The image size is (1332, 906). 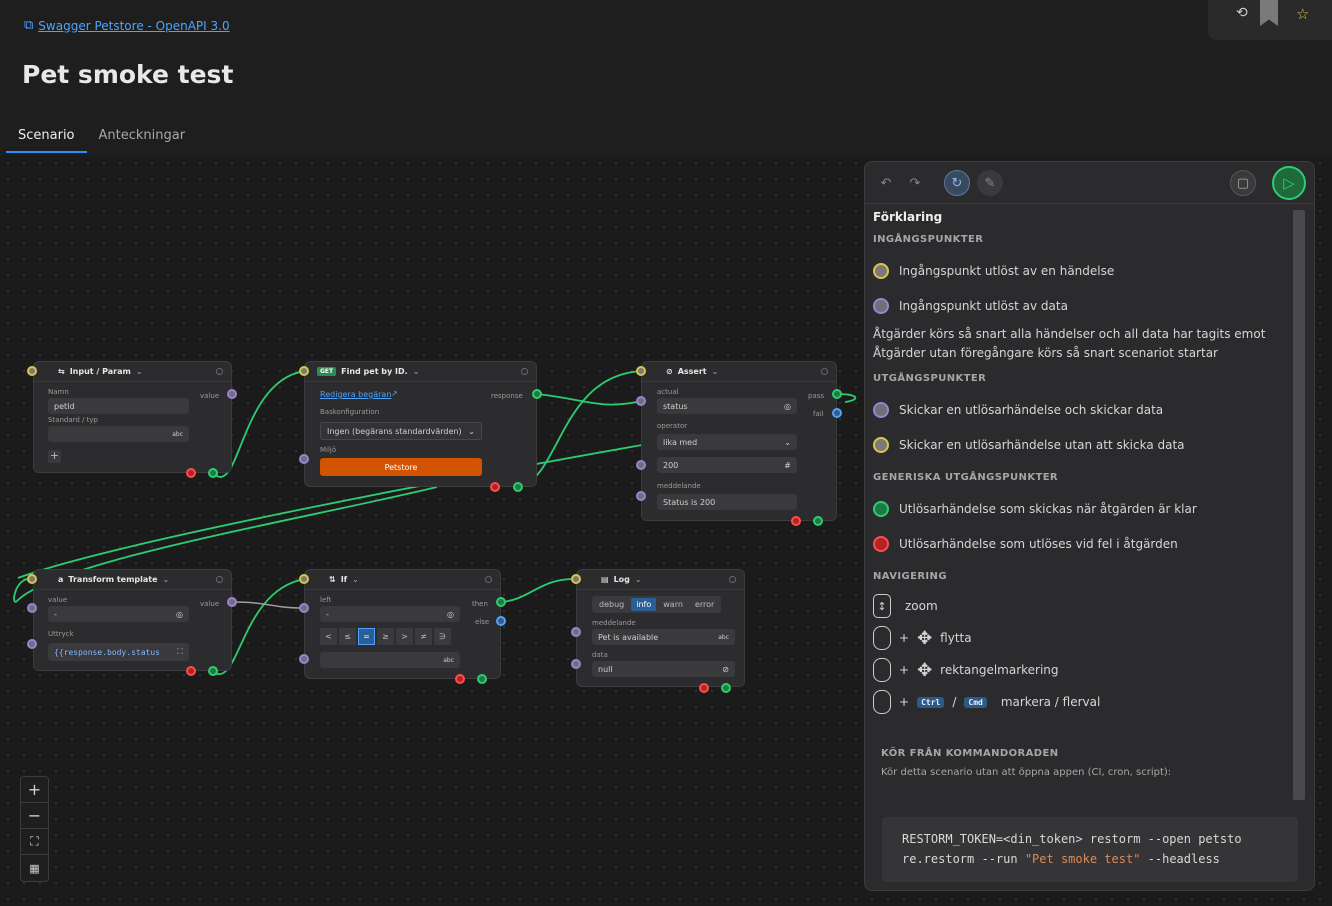 What do you see at coordinates (915, 183) in the screenshot?
I see `redo-icon: ↷` at bounding box center [915, 183].